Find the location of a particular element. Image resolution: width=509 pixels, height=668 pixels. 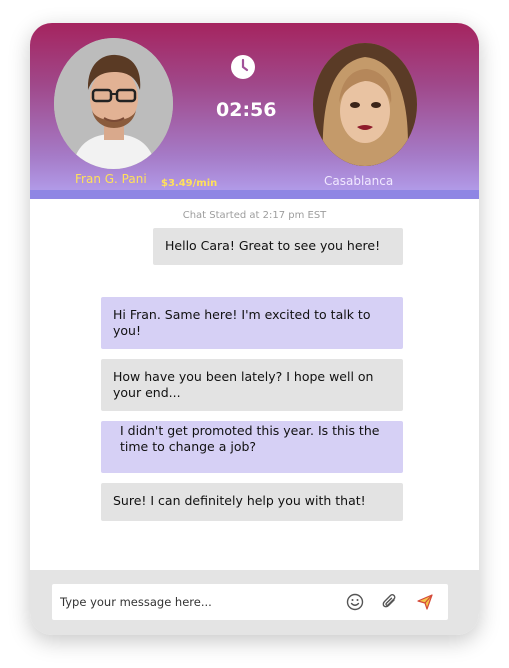

callee-name: Casablanca is located at coordinates (359, 181).